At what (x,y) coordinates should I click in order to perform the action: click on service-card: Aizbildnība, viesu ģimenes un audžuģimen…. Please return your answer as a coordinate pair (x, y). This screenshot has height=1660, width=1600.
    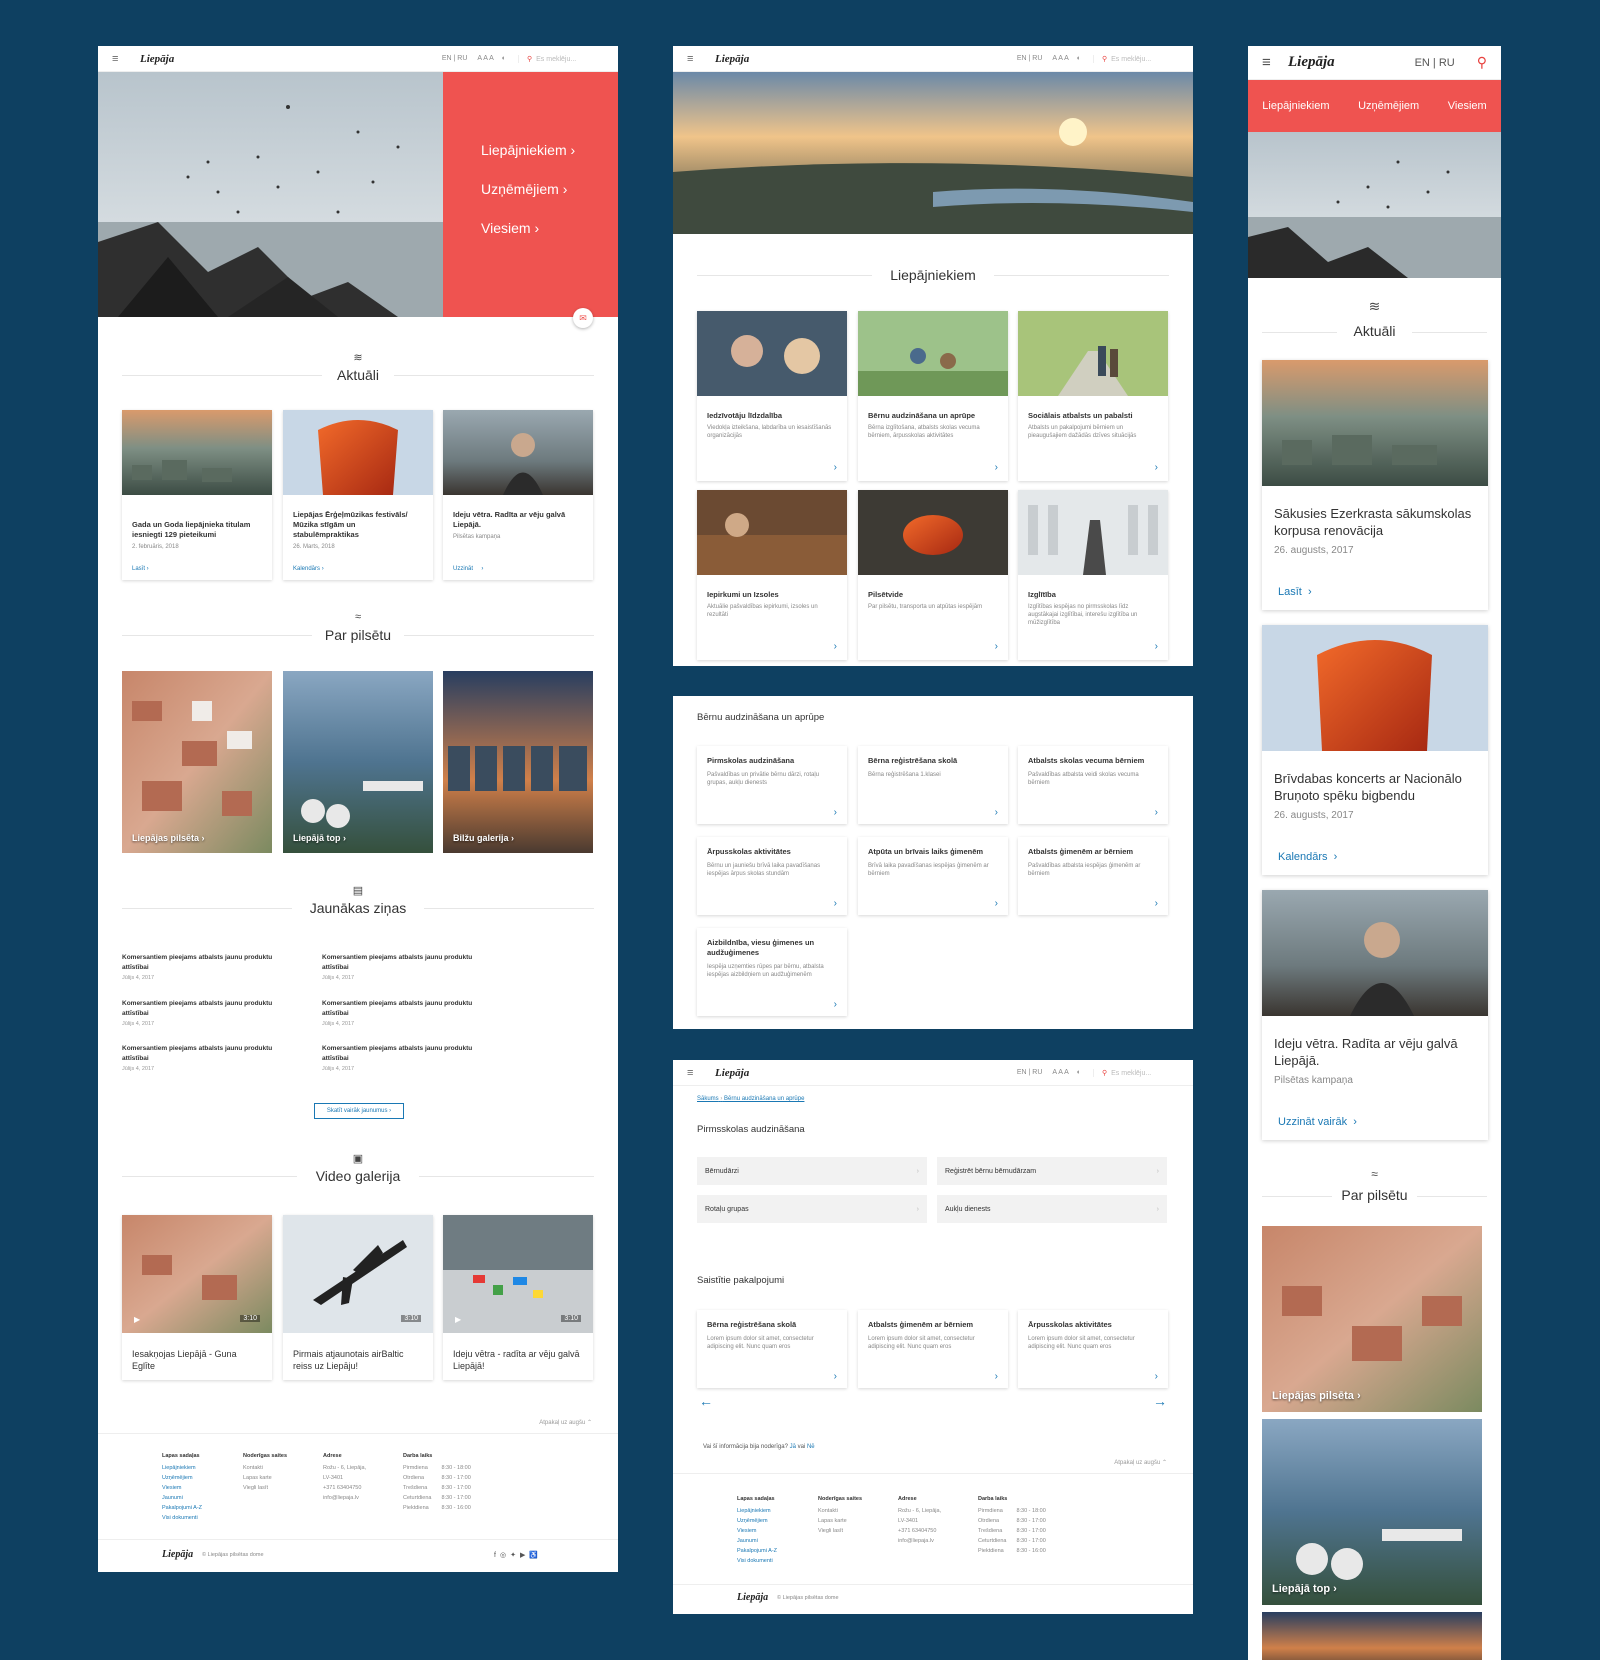
    Looking at the image, I should click on (772, 972).